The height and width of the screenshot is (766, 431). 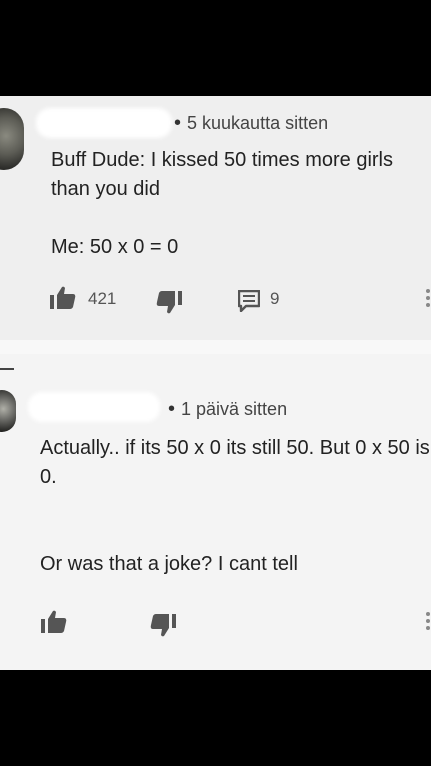 I want to click on more-vertical-icon, so click(x=428, y=622).